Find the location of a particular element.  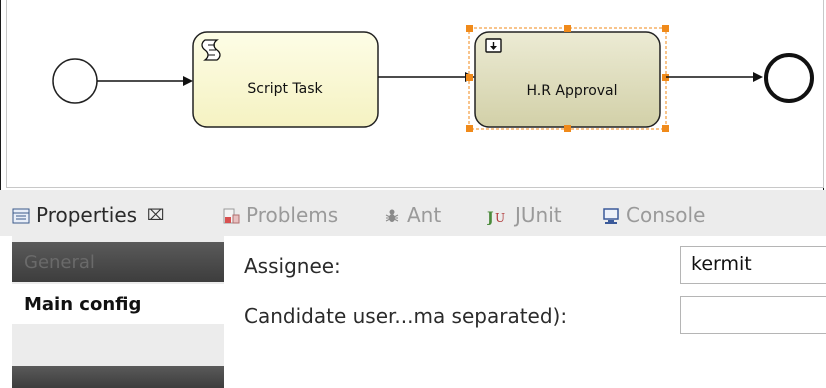

sidebar-item-main-config: Main config is located at coordinates (118, 304).